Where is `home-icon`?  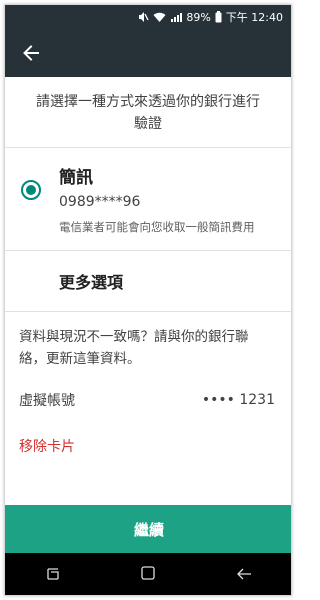 home-icon is located at coordinates (148, 575).